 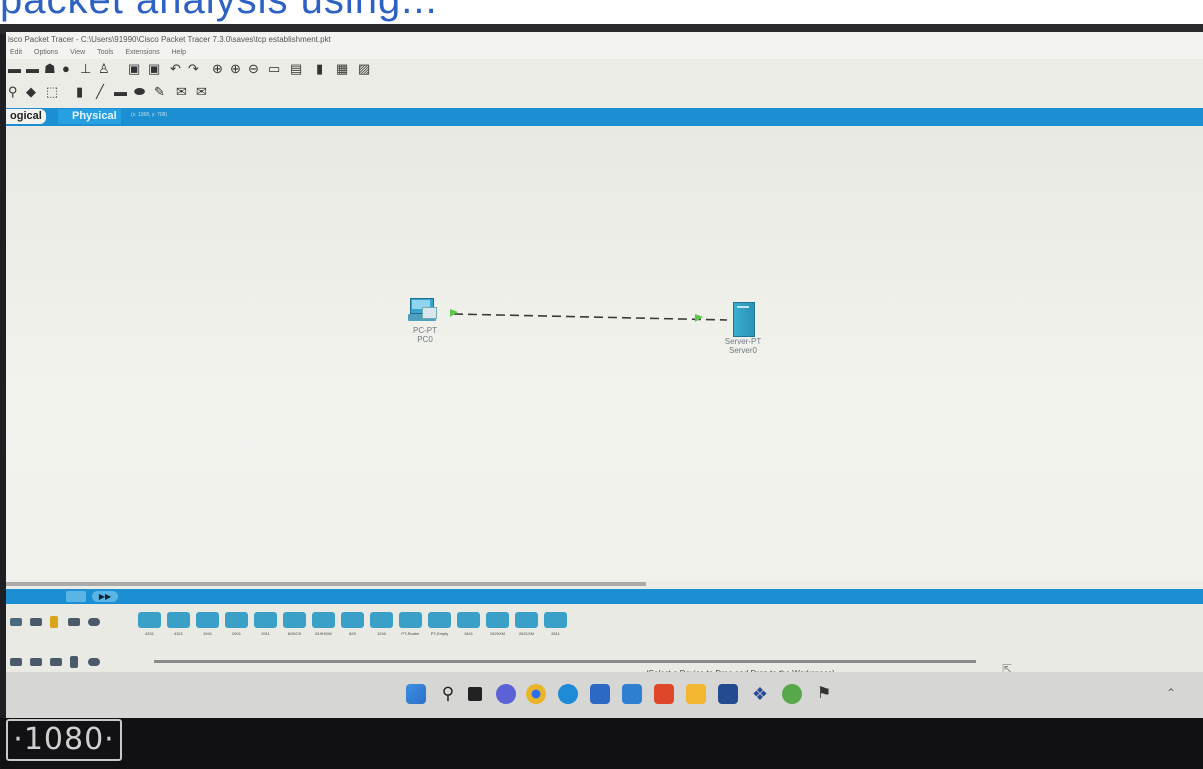 What do you see at coordinates (201, 92) in the screenshot?
I see `complex-pdu-icon: ✉` at bounding box center [201, 92].